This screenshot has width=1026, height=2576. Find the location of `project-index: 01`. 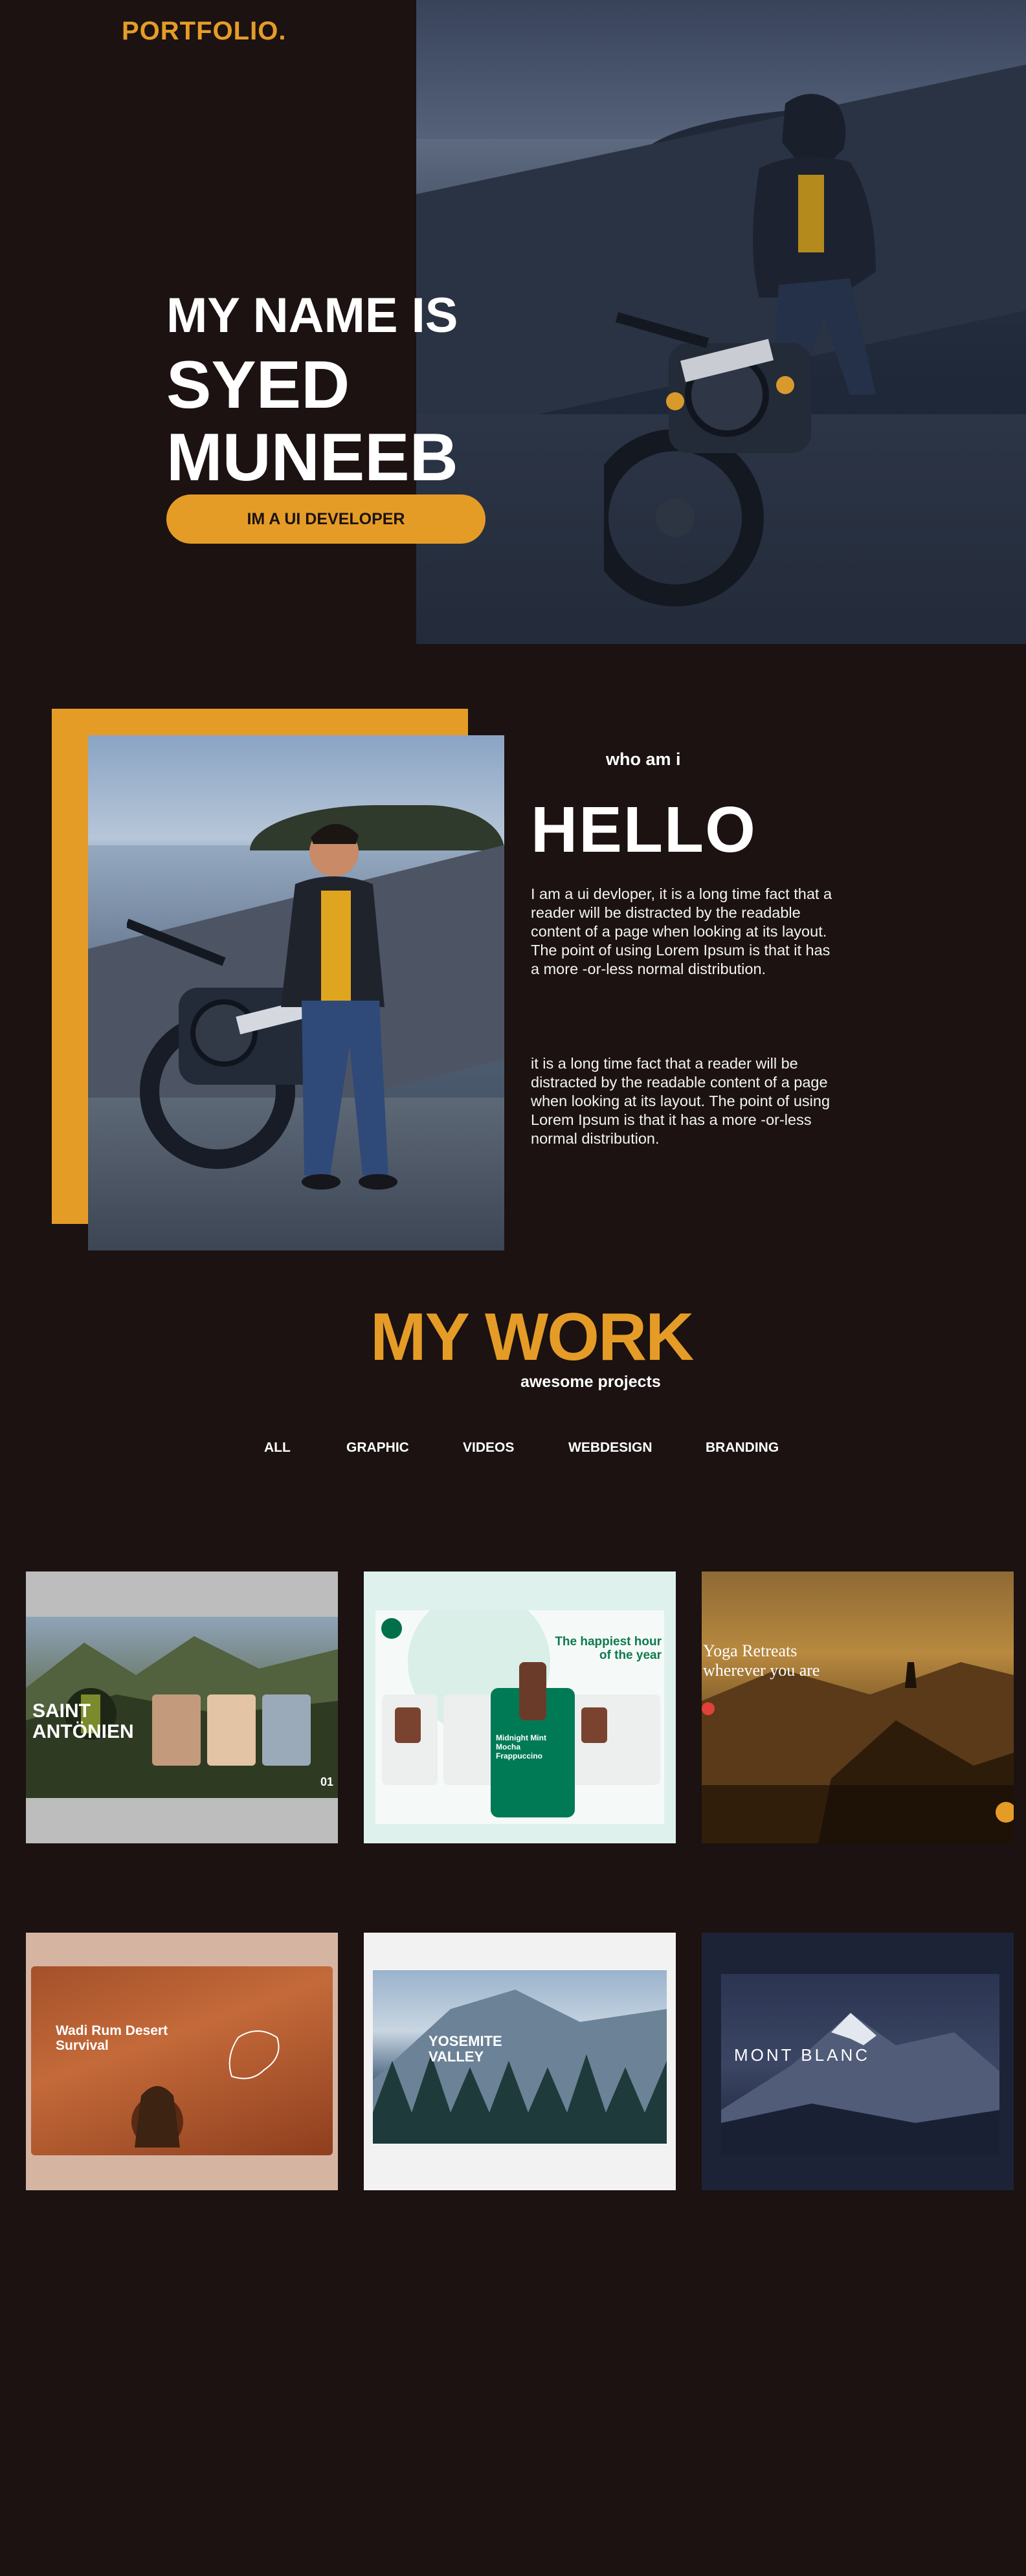

project-index: 01 is located at coordinates (327, 1781).